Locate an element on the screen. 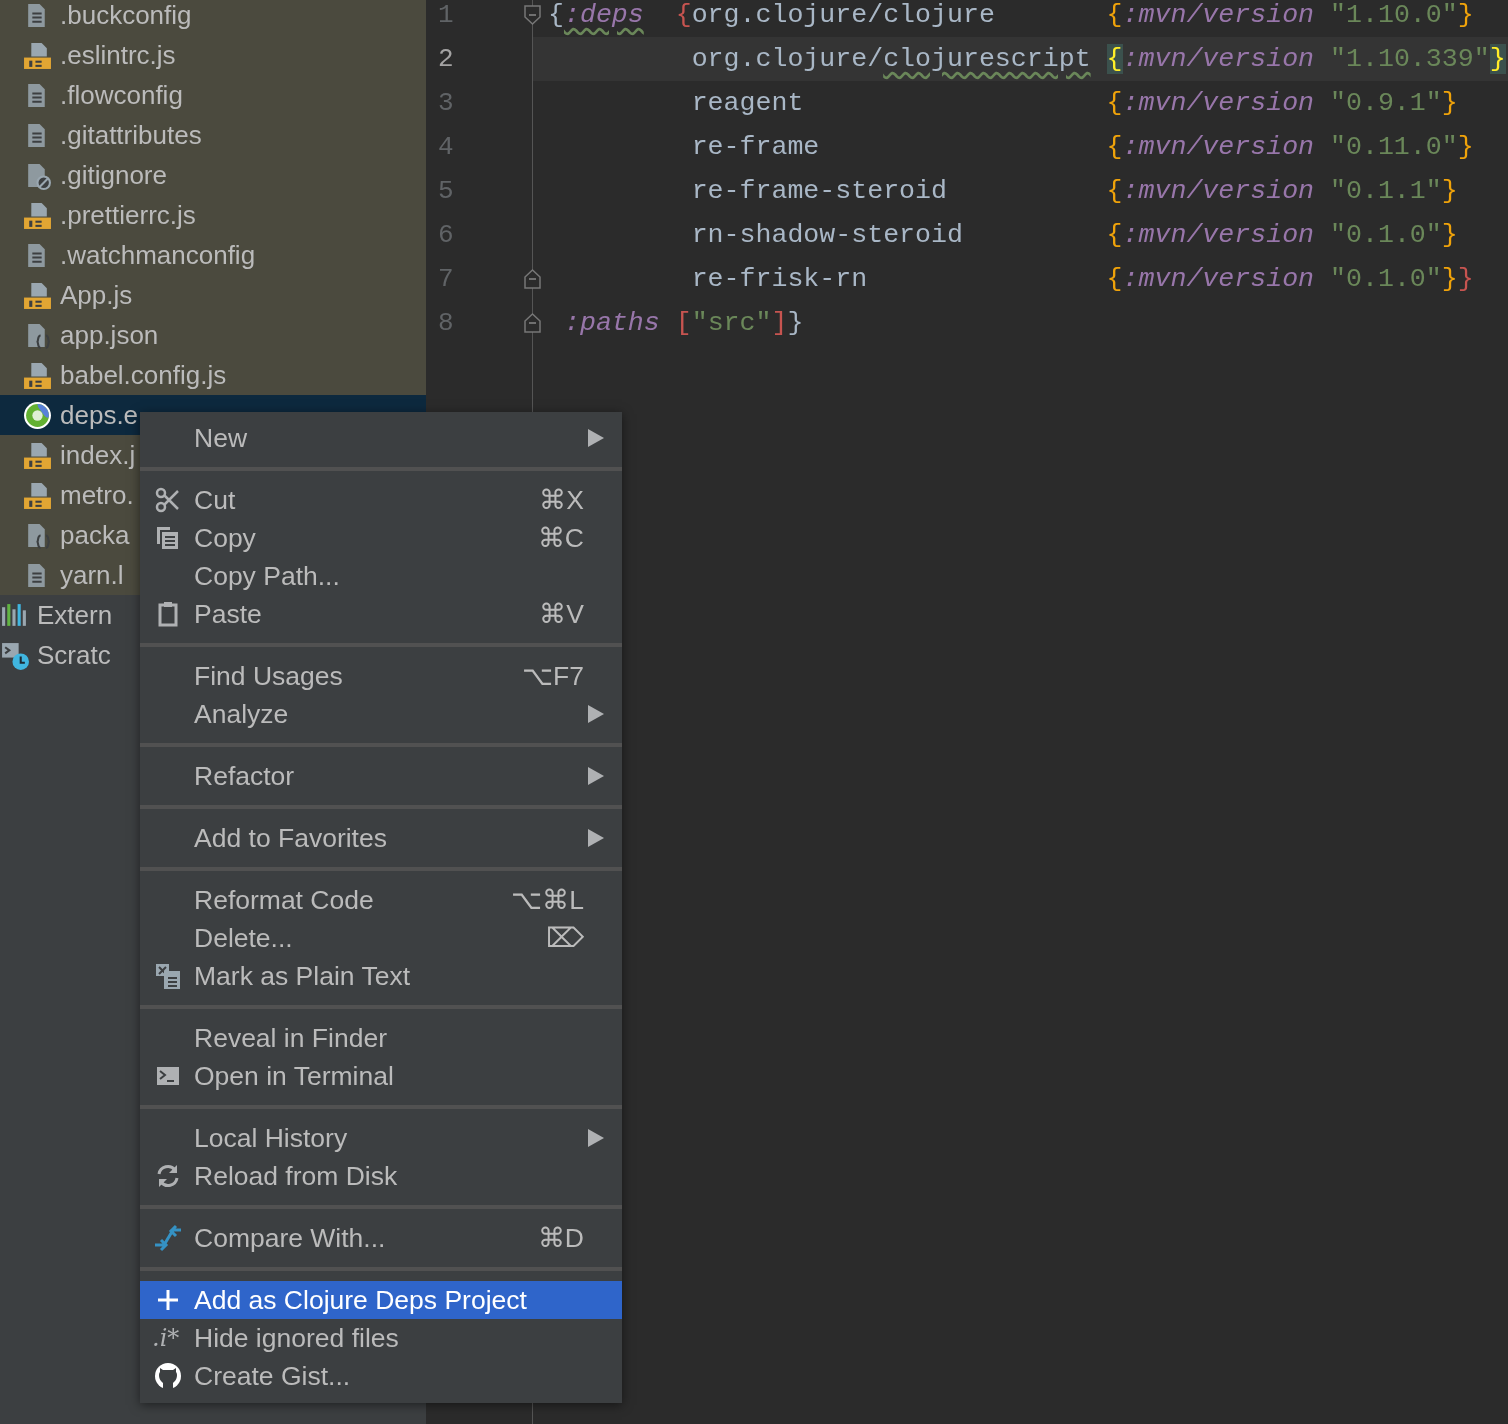 The height and width of the screenshot is (1424, 1508). line-number: 7 is located at coordinates (446, 279).